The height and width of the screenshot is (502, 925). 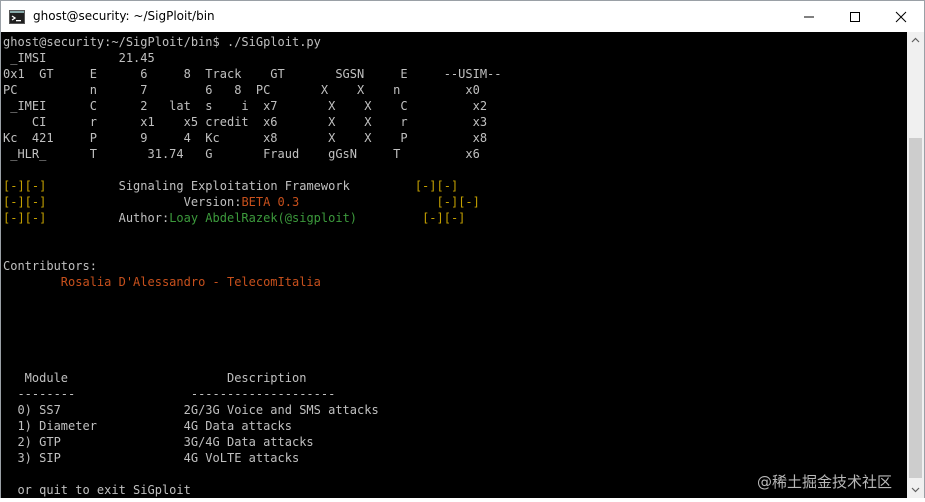 I want to click on module-header: Module Description, so click(x=155, y=378).